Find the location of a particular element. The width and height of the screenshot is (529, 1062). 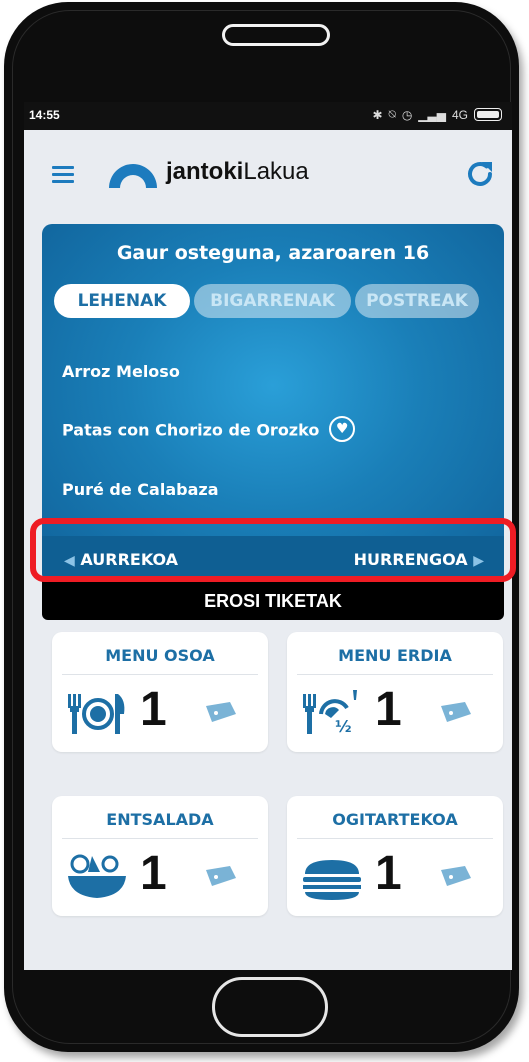

buy-tickets-button: EROSI TIKETAK is located at coordinates (273, 600).